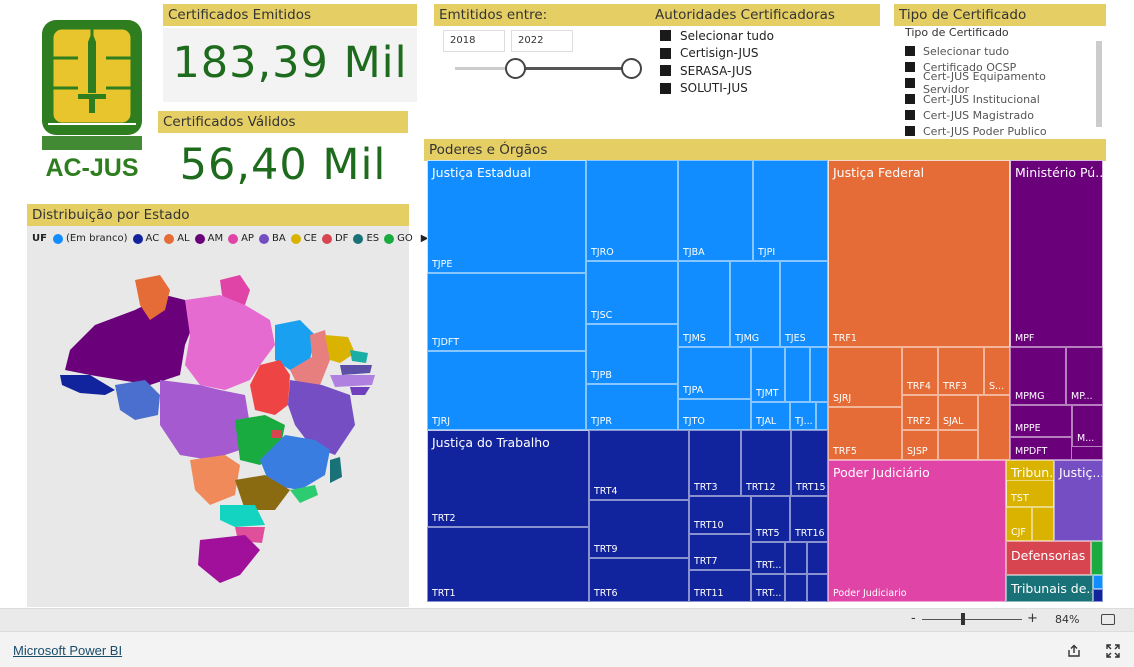 The width and height of the screenshot is (1134, 667). What do you see at coordinates (1030, 493) in the screenshot?
I see `tm-cell: TST` at bounding box center [1030, 493].